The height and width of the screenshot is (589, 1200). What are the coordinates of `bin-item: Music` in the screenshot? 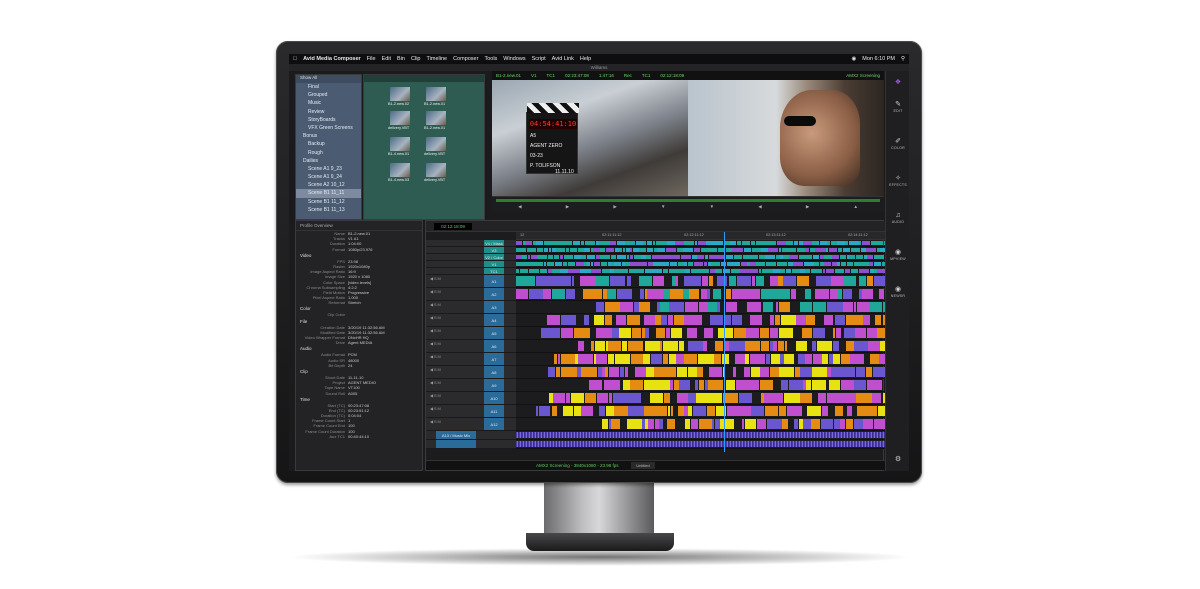 It's located at (328, 103).